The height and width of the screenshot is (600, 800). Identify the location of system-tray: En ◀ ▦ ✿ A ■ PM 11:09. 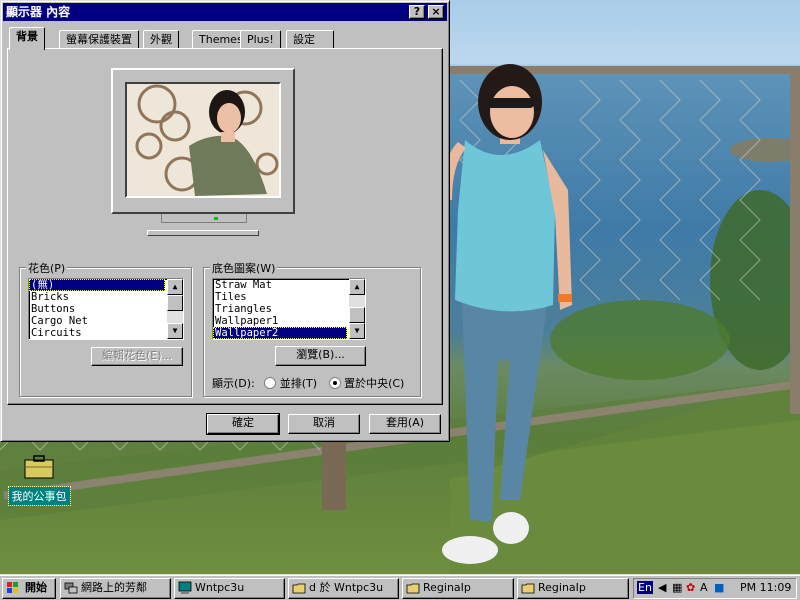
(715, 588).